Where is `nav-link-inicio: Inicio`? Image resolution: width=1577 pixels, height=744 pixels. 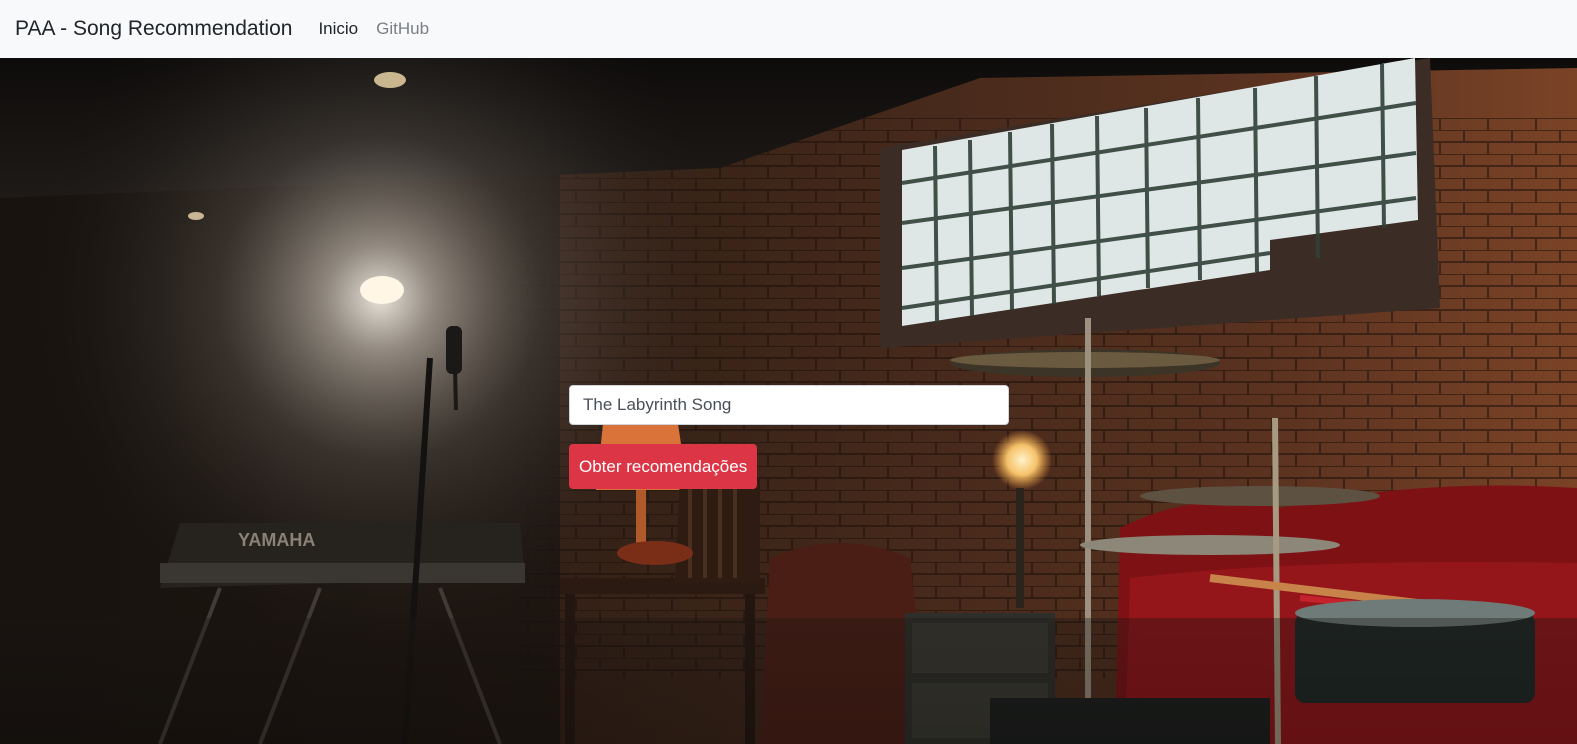
nav-link-inicio: Inicio is located at coordinates (338, 29).